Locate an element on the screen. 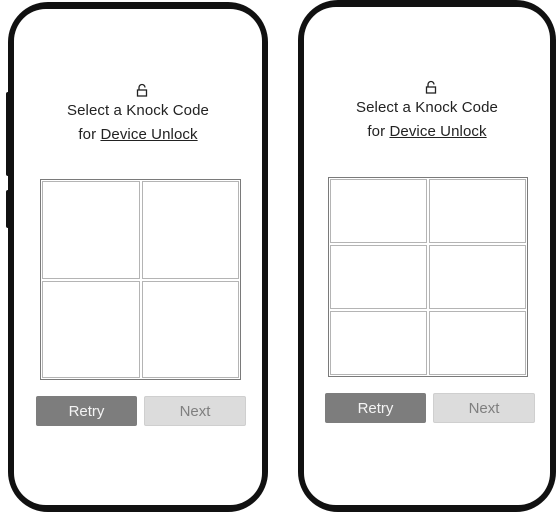  power-button-left is located at coordinates (8, 209).